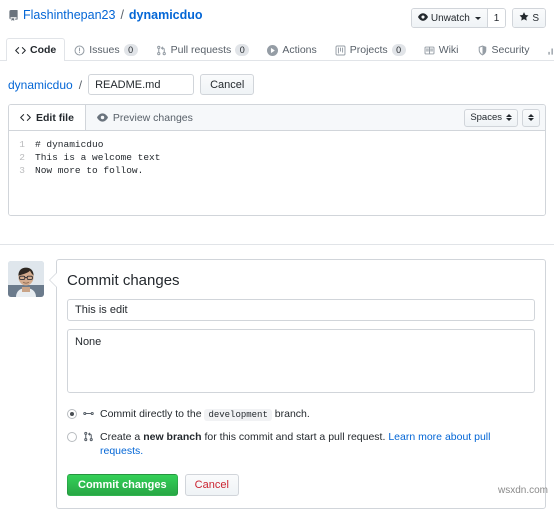 The image size is (554, 509). I want to click on editor-settings: Spaces, so click(502, 117).